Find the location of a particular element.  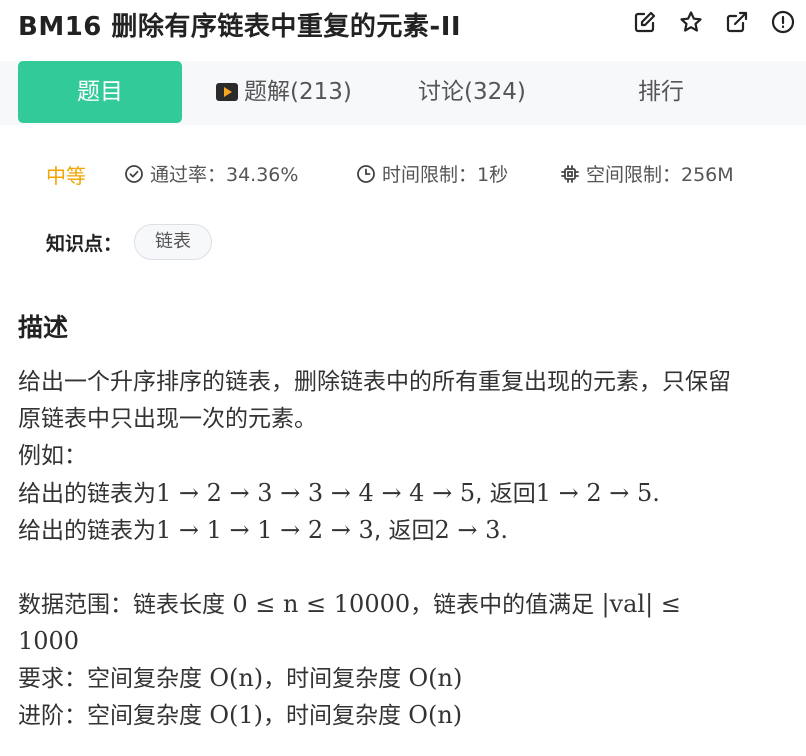

range-prefix: 数据范围：链表长度 is located at coordinates (121, 605).